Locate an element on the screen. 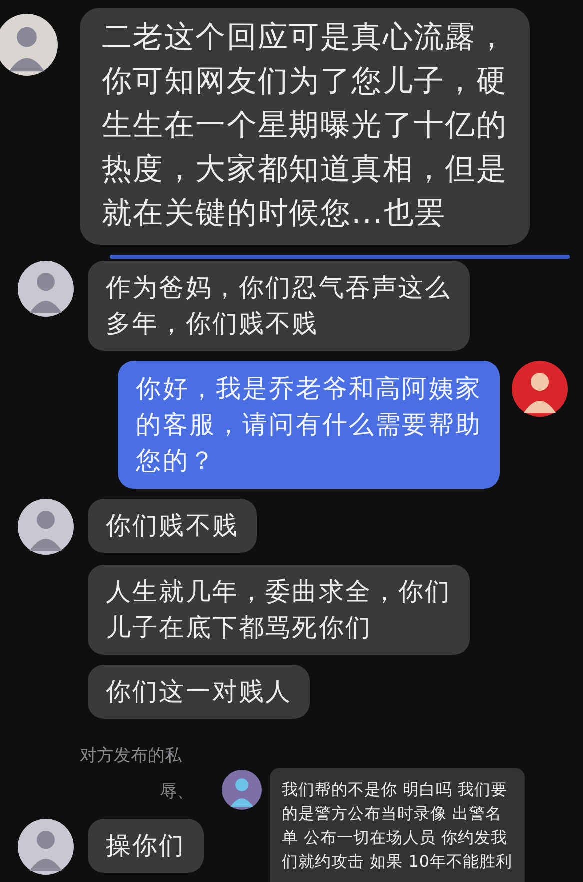 This screenshot has height=882, width=583. message-bubble: 你们这一对贱人 is located at coordinates (199, 692).